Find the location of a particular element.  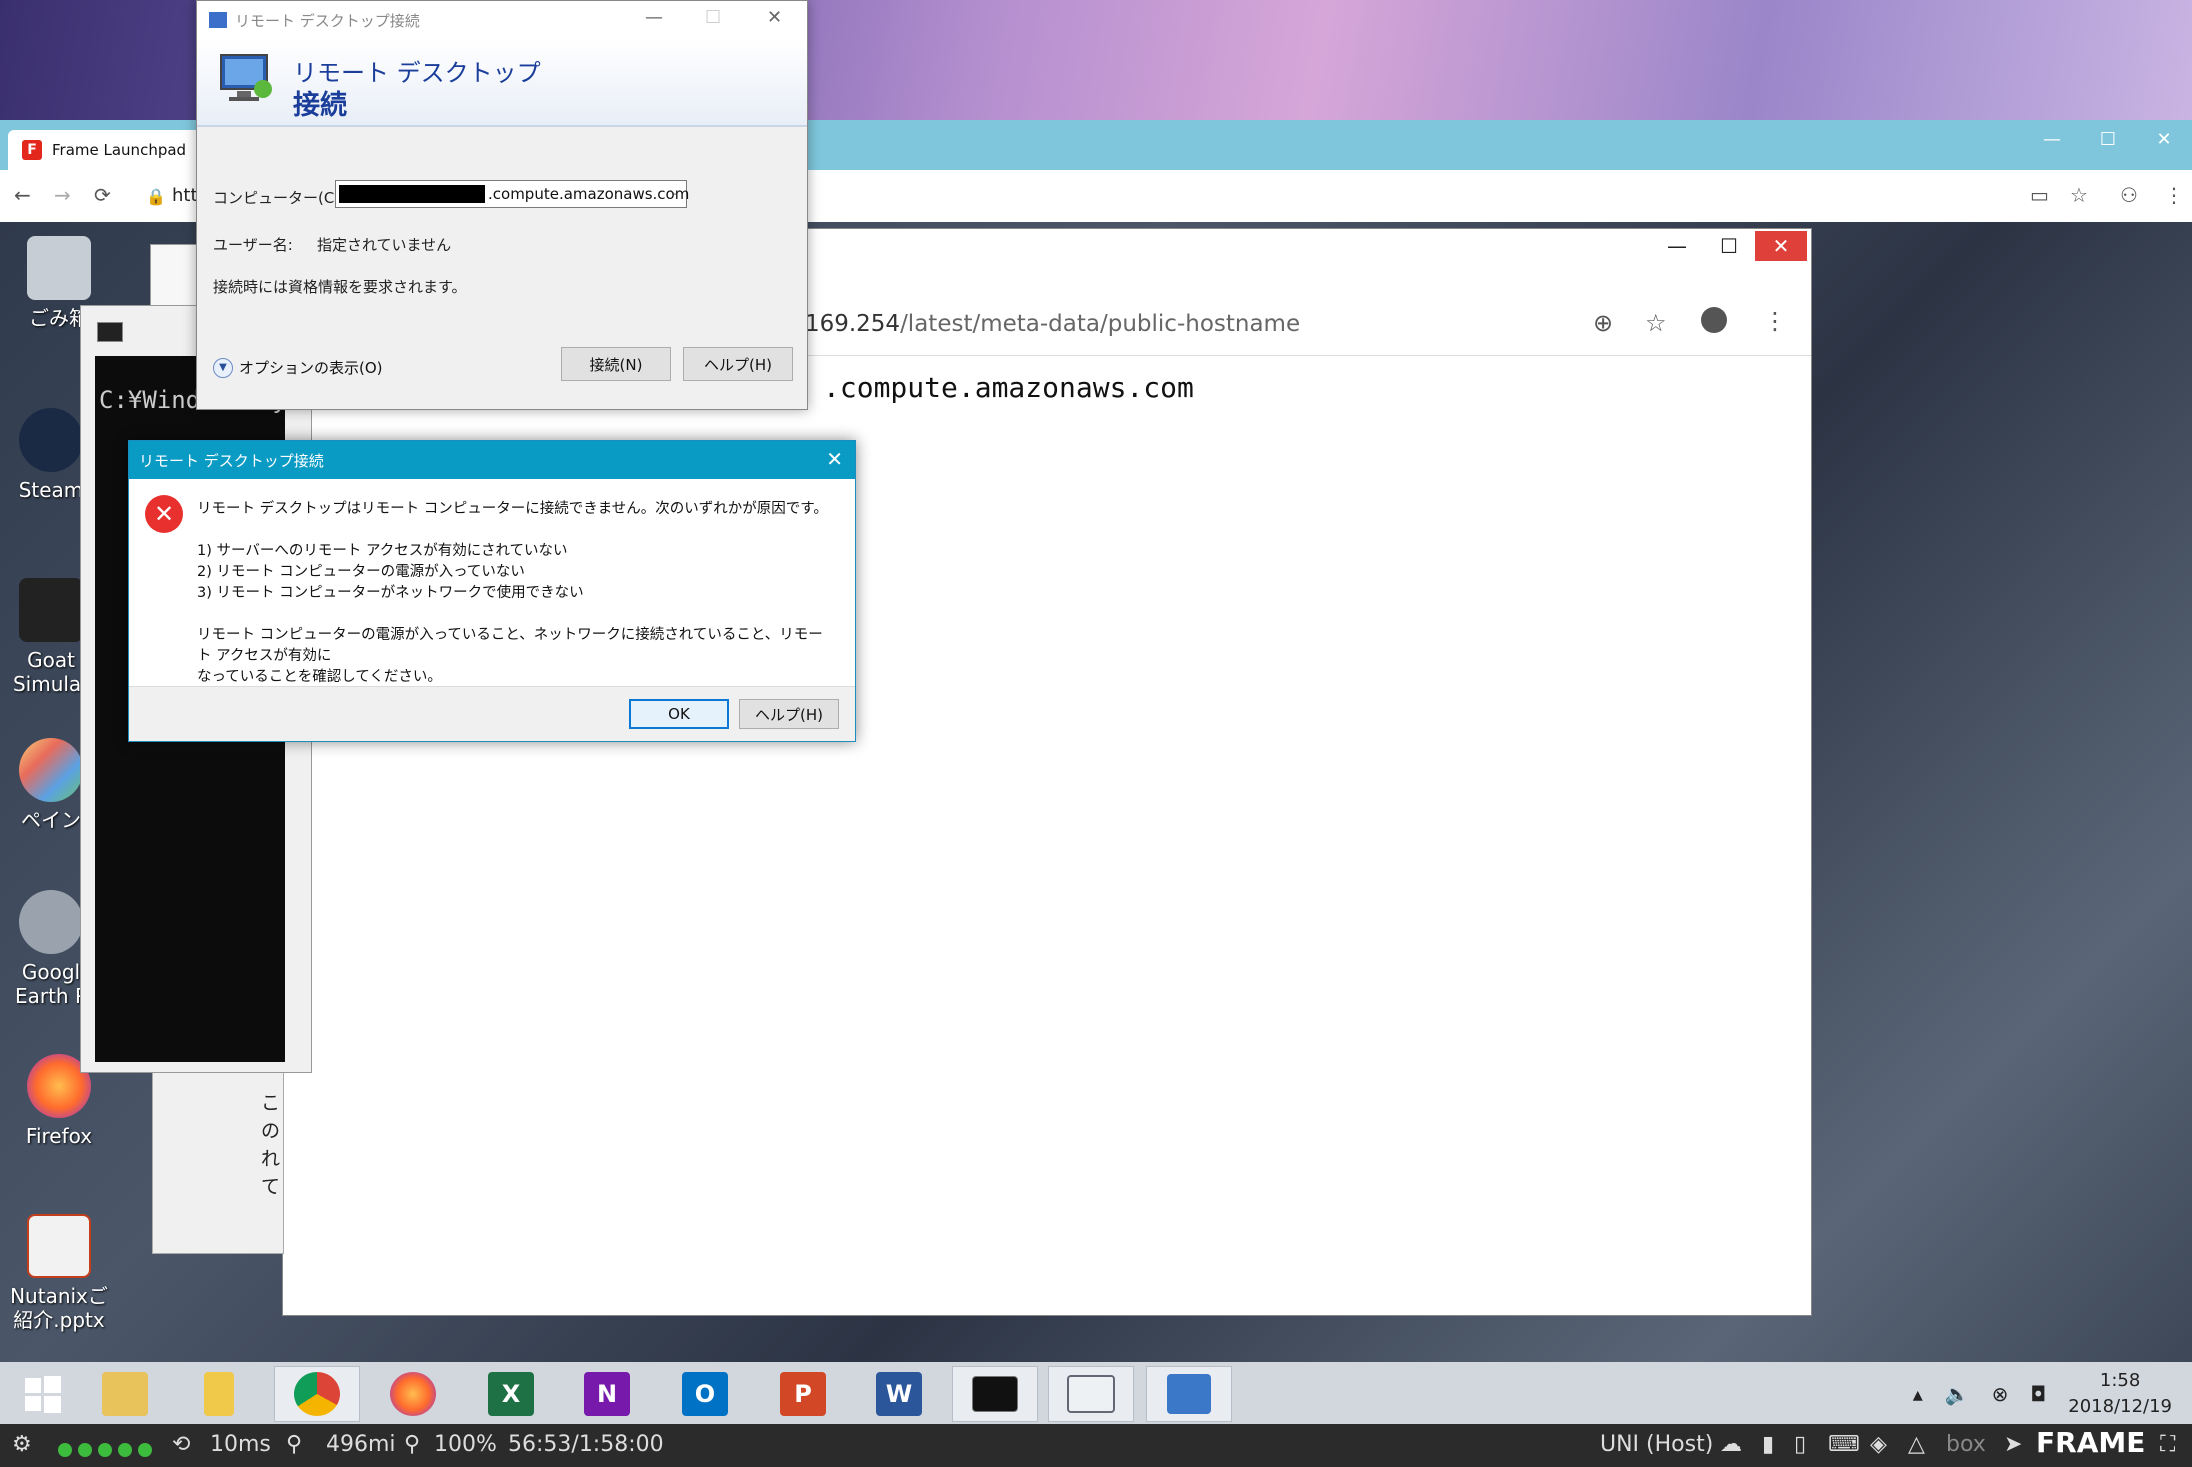

file-icon is located at coordinates (174, 275).